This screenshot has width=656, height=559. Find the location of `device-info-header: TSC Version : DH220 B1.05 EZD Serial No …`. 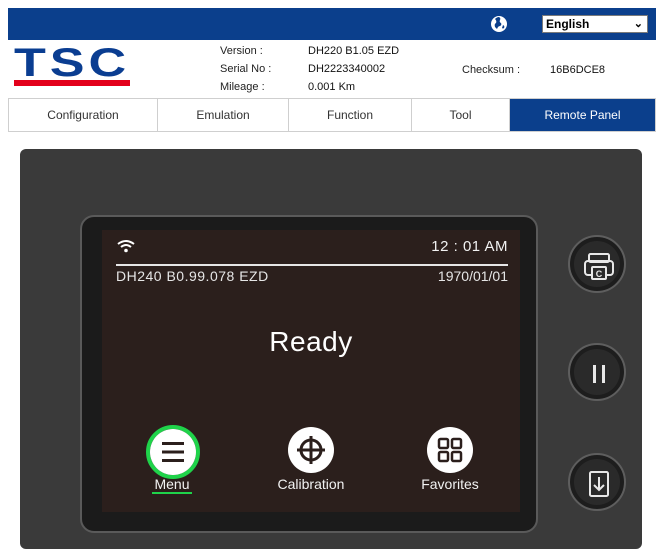

device-info-header: TSC Version : DH220 B1.05 EZD Serial No … is located at coordinates (332, 69).